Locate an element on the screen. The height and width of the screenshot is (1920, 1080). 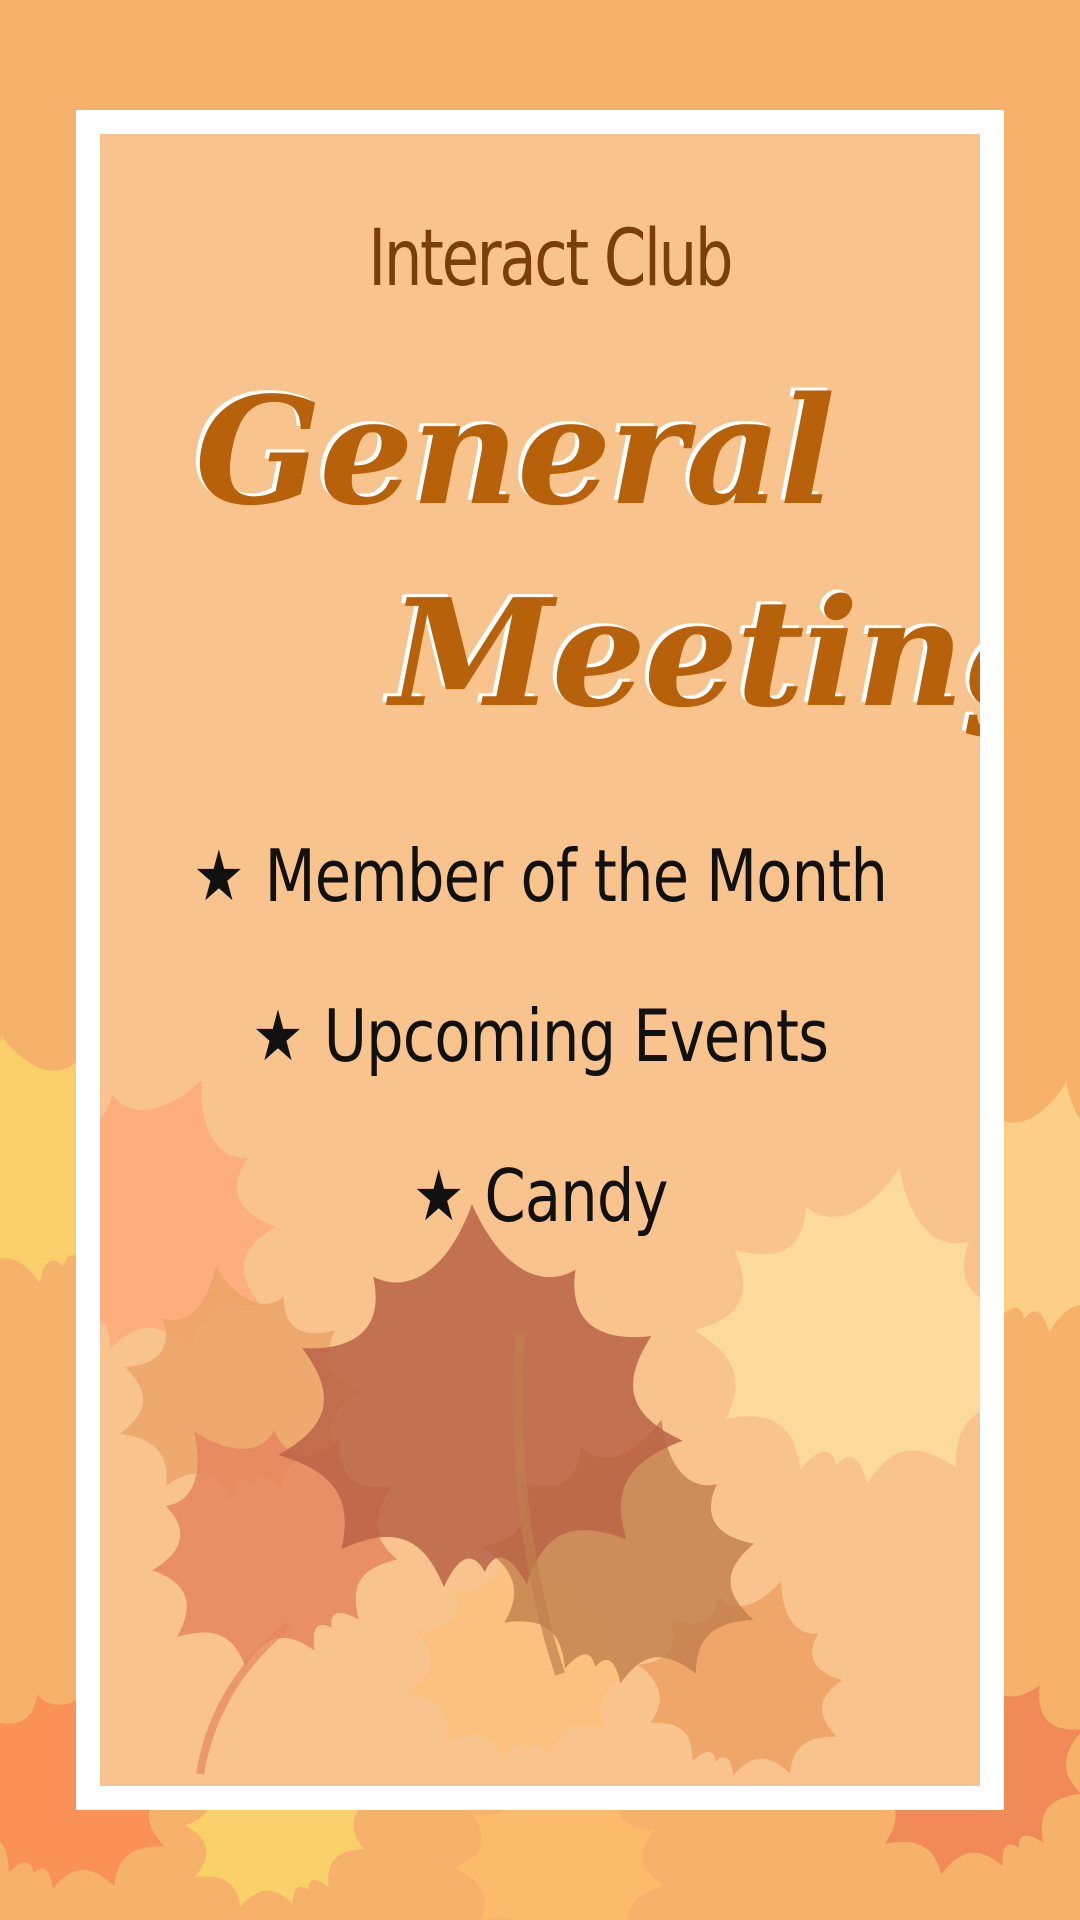
agenda-item-label: Member of the Month is located at coordinates (576, 876).